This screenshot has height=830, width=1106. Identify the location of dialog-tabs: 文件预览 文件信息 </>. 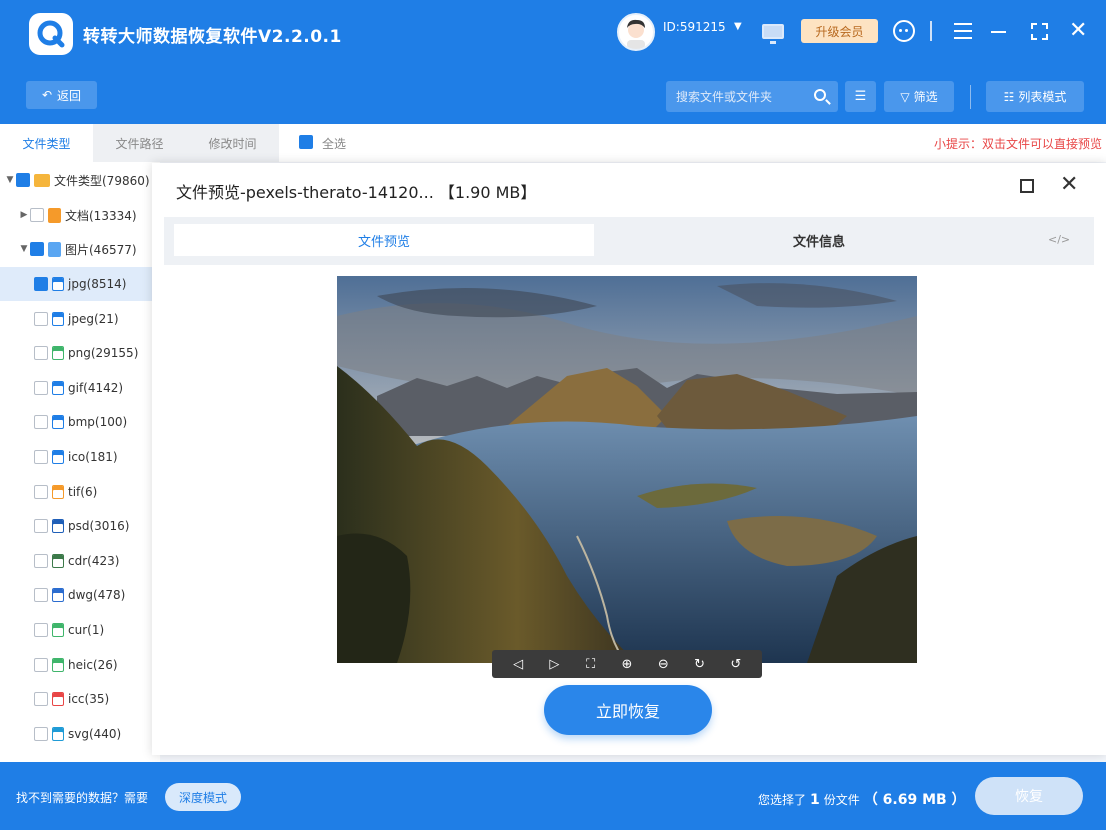
(629, 241).